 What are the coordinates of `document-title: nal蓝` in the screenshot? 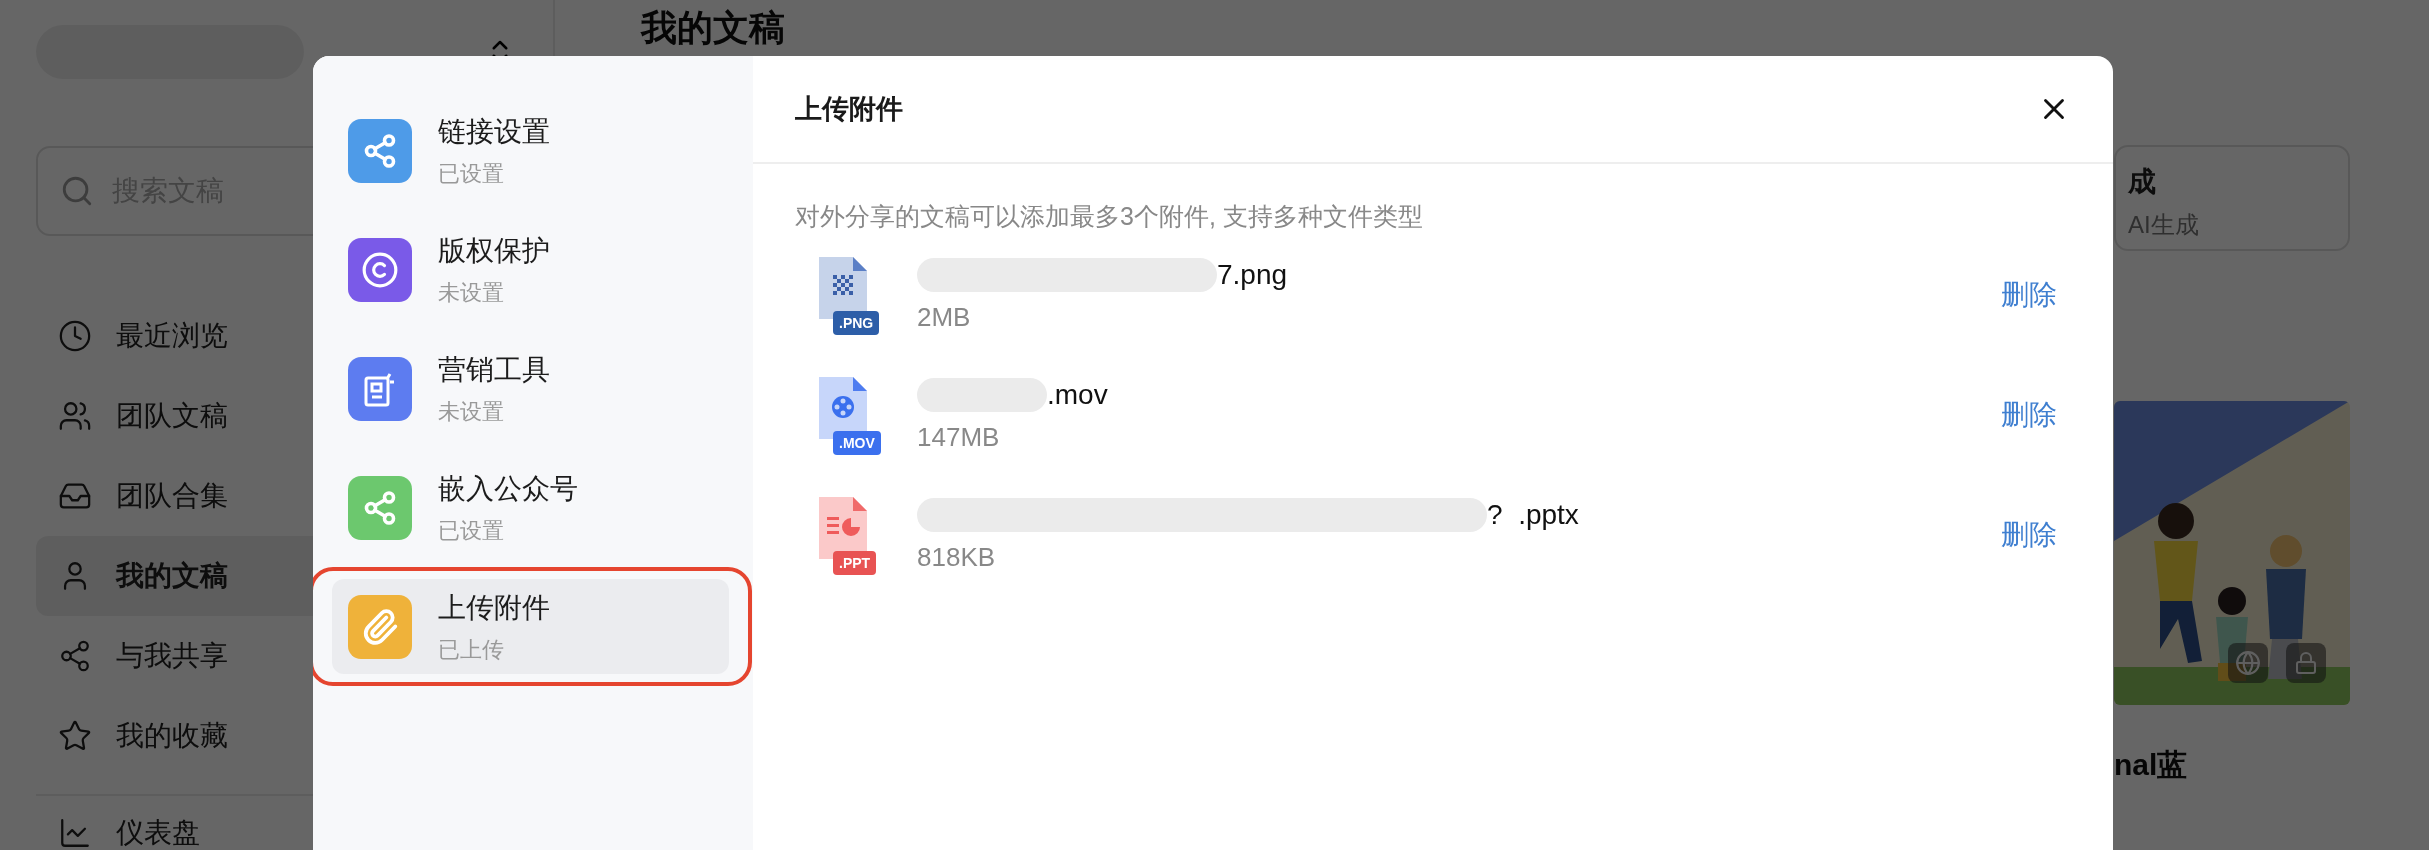 It's located at (2151, 765).